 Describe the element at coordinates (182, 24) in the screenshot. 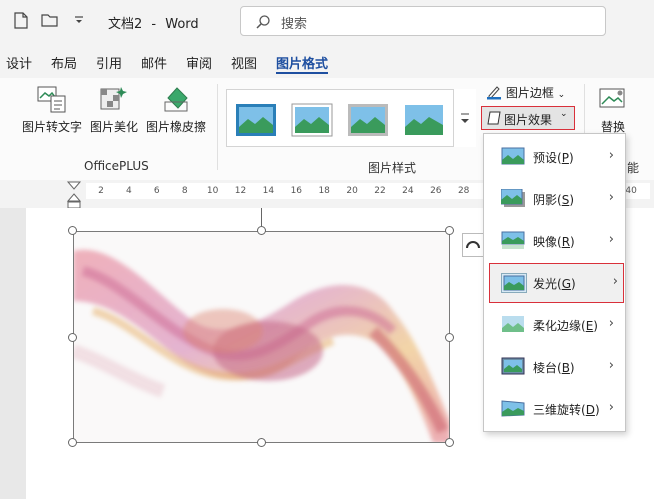

I see `app-name: Word` at that location.